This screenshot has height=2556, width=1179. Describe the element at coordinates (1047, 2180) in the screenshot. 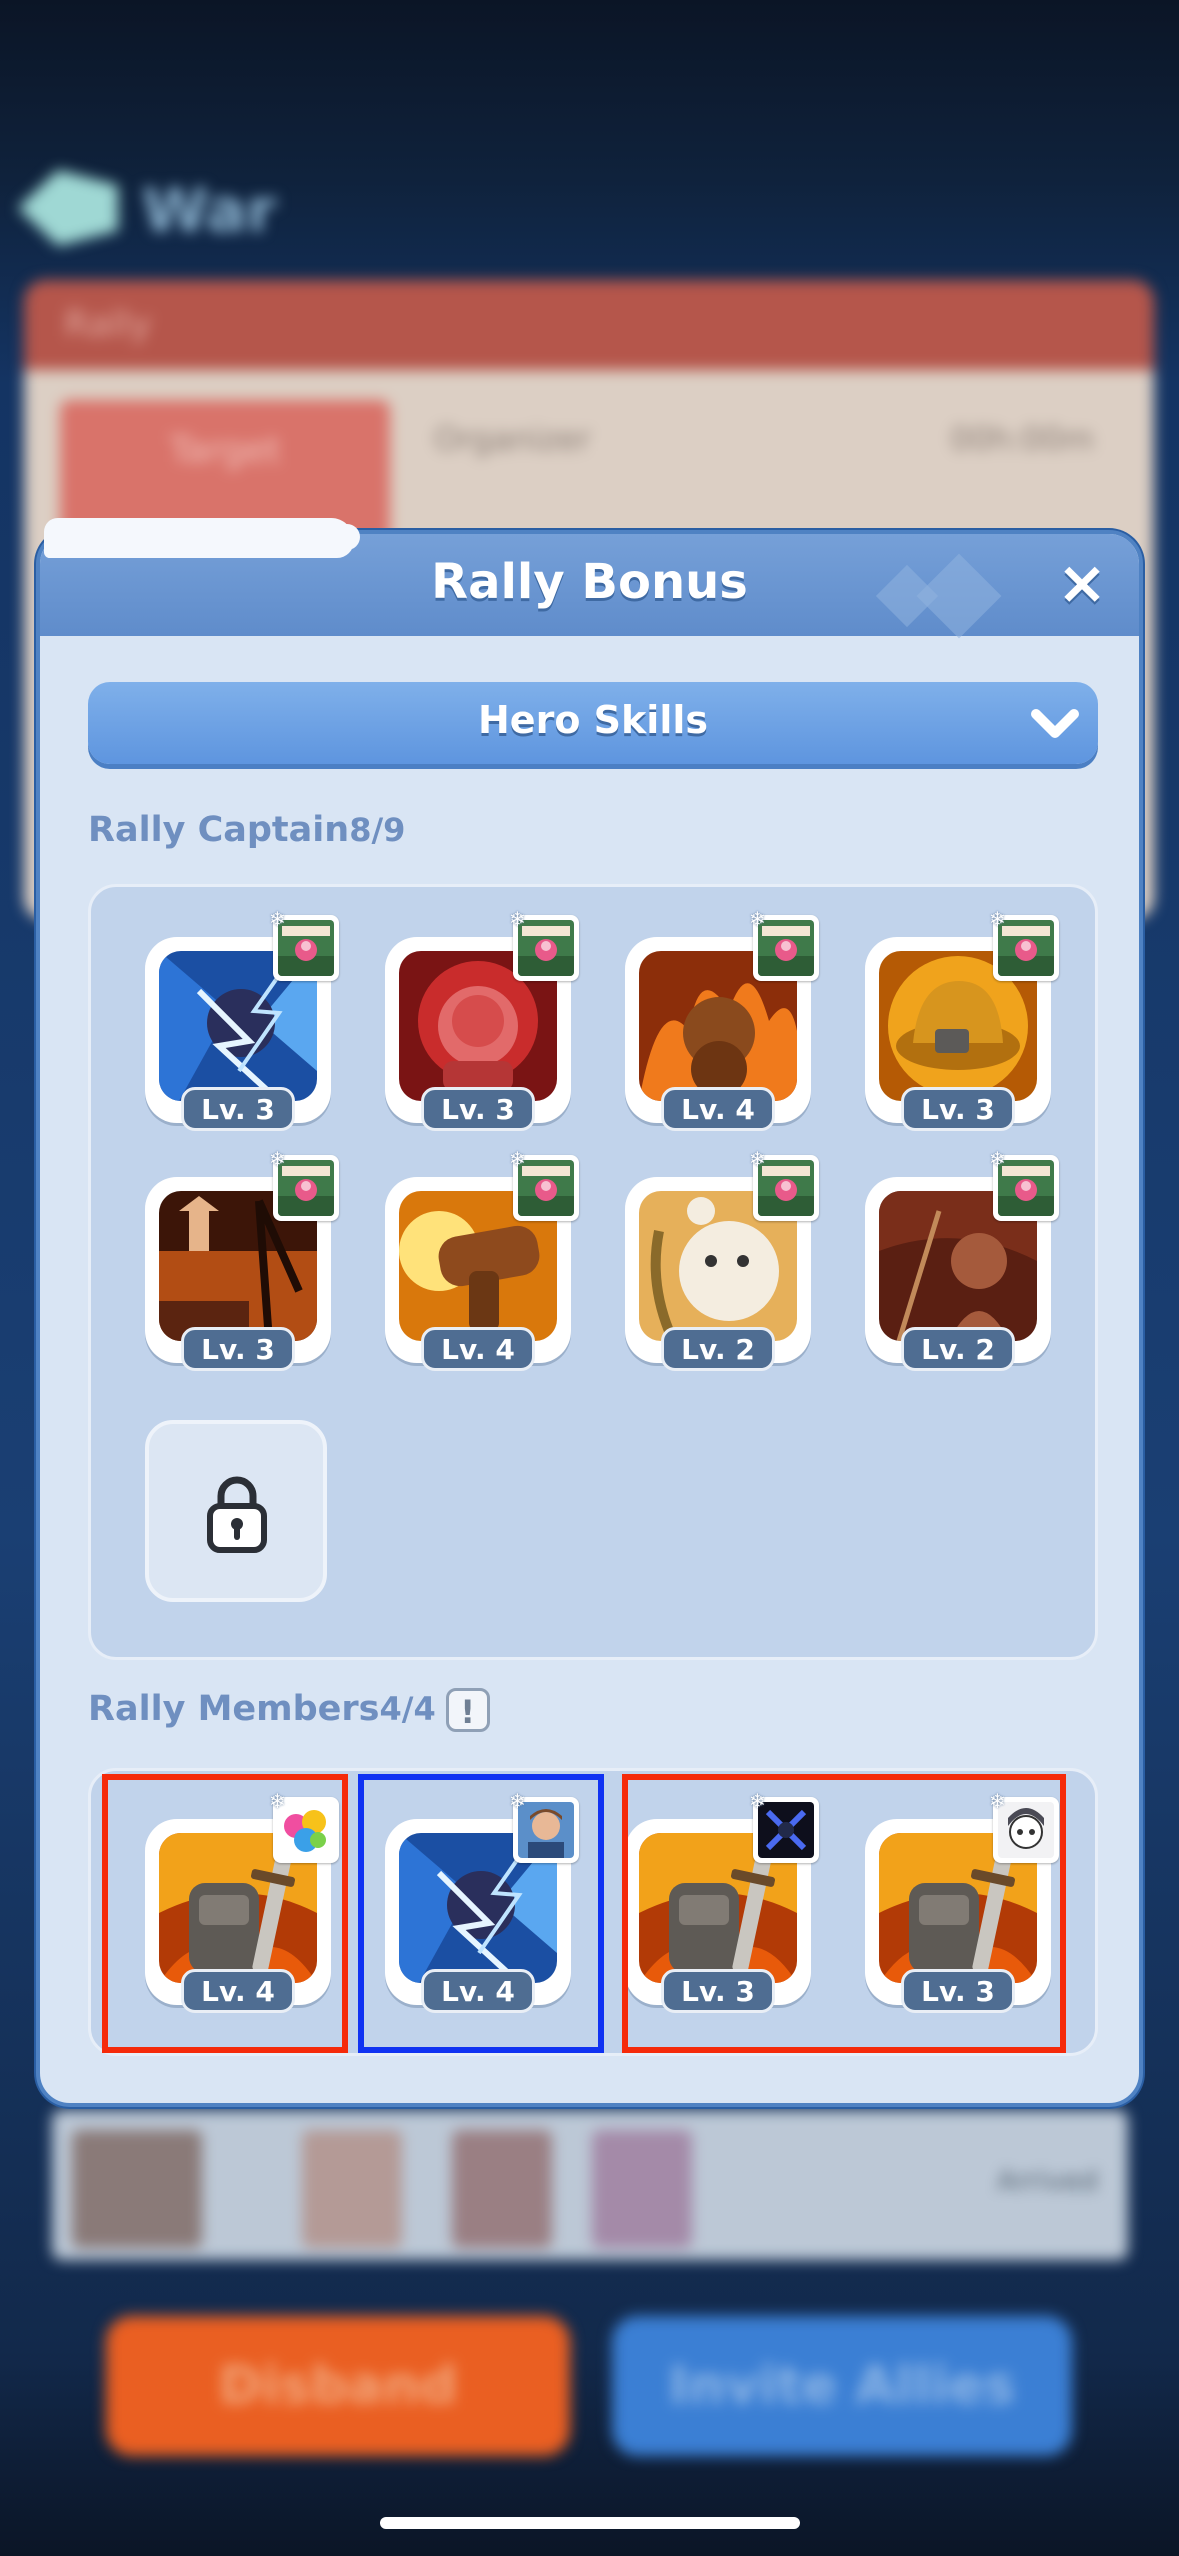

I see `member-status: Arrived` at that location.